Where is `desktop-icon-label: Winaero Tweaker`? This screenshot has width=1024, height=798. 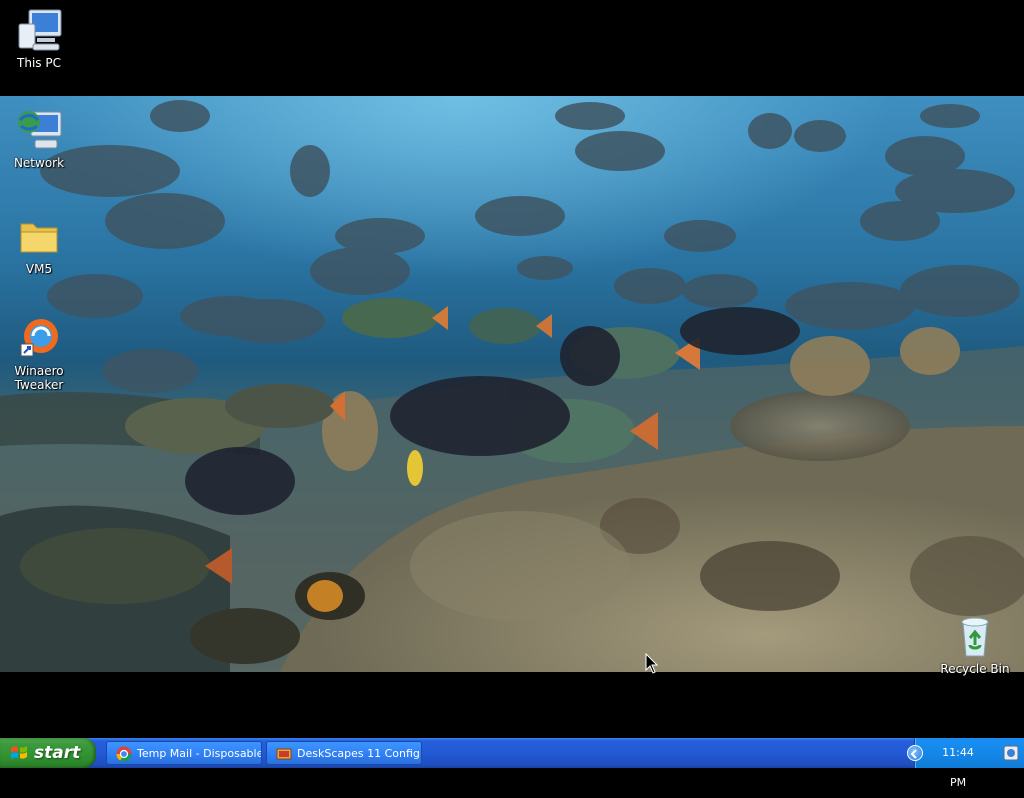
desktop-icon-label: Winaero Tweaker is located at coordinates (39, 378).